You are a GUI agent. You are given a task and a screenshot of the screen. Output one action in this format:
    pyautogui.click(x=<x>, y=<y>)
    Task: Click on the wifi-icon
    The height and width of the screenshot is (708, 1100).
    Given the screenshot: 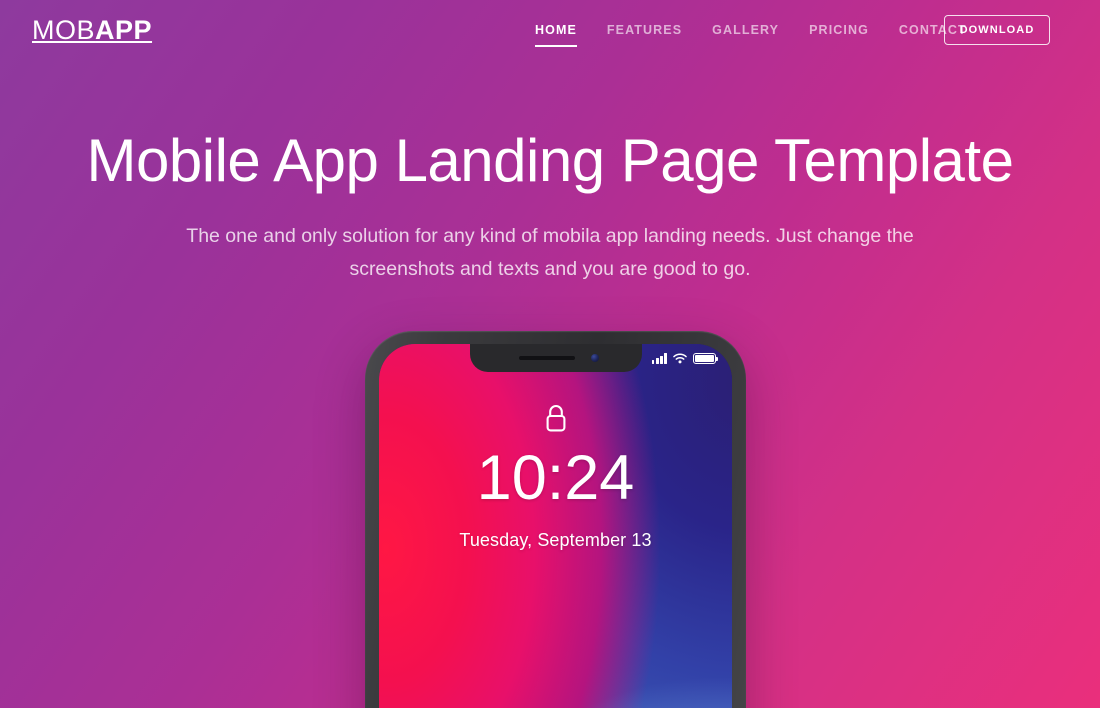 What is the action you would take?
    pyautogui.click(x=680, y=358)
    